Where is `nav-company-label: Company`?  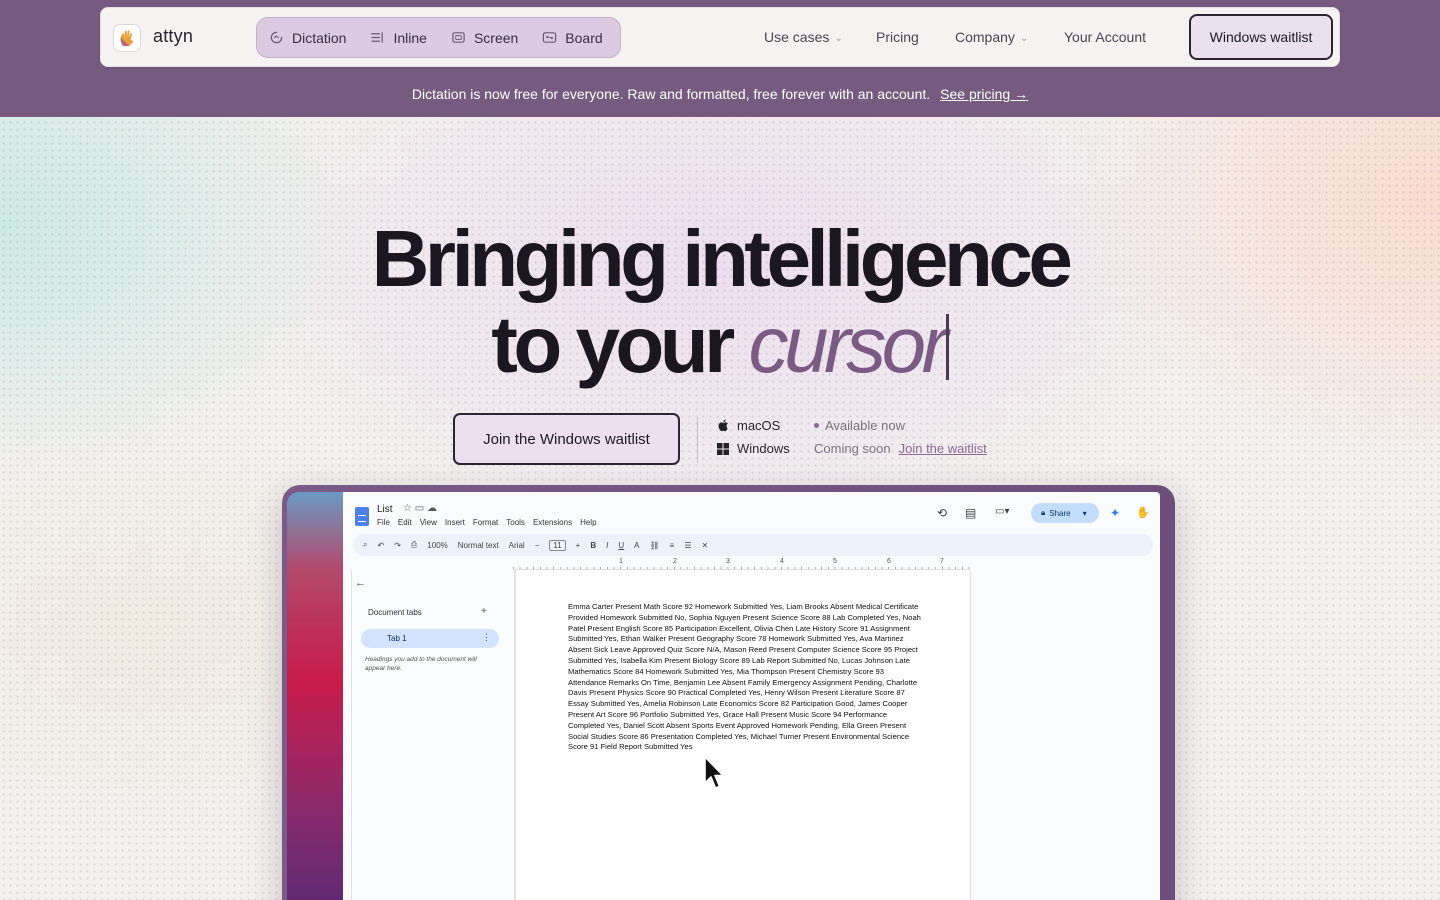 nav-company-label: Company is located at coordinates (985, 37).